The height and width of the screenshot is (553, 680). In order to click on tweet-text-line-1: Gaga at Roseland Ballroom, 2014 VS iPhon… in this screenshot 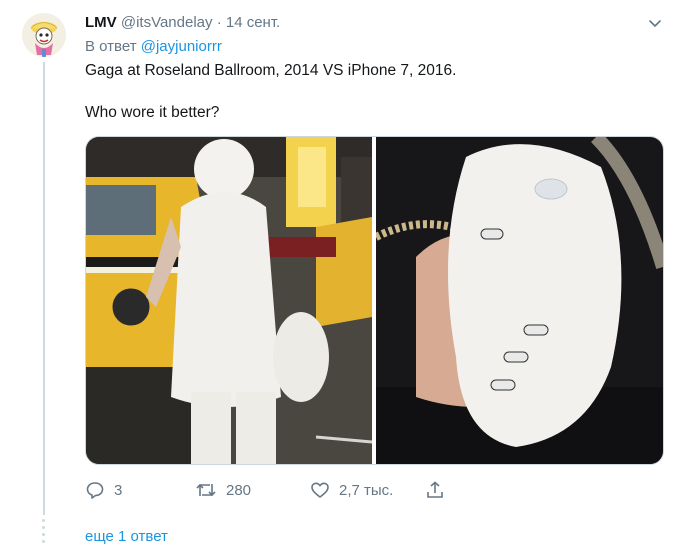, I will do `click(271, 70)`.